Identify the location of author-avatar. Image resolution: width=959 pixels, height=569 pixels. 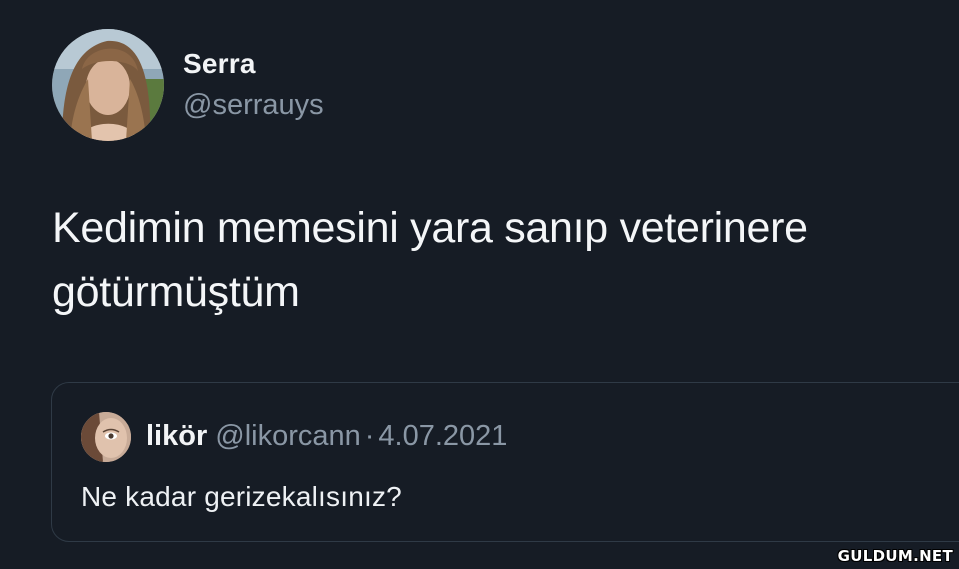
(108, 85).